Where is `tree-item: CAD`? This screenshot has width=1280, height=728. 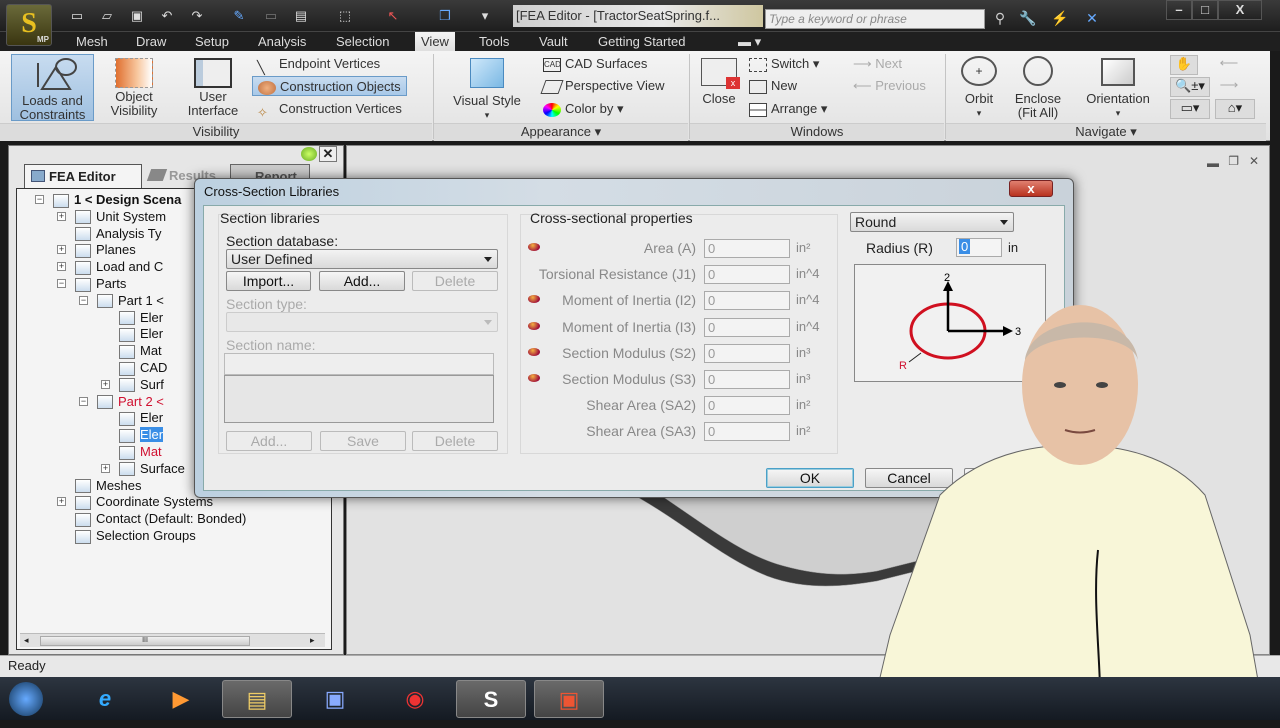 tree-item: CAD is located at coordinates (143, 367).